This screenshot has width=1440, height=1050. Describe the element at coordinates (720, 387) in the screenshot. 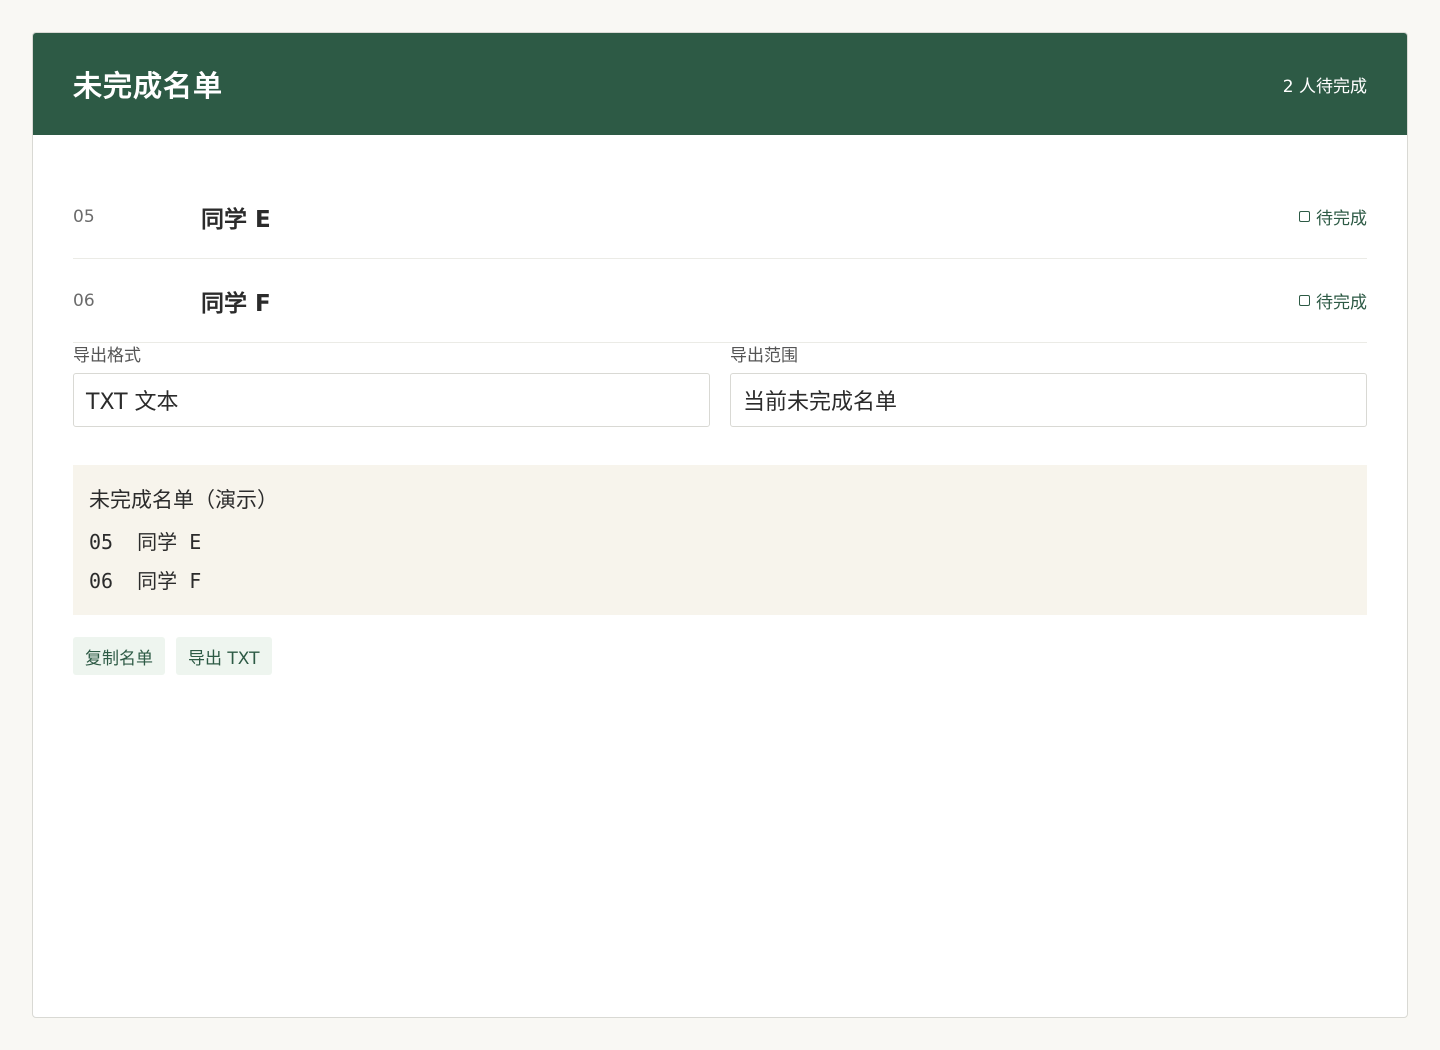

I see `export-options: 导出格式 TXT 文本 导出范围 当前未完成名单` at that location.